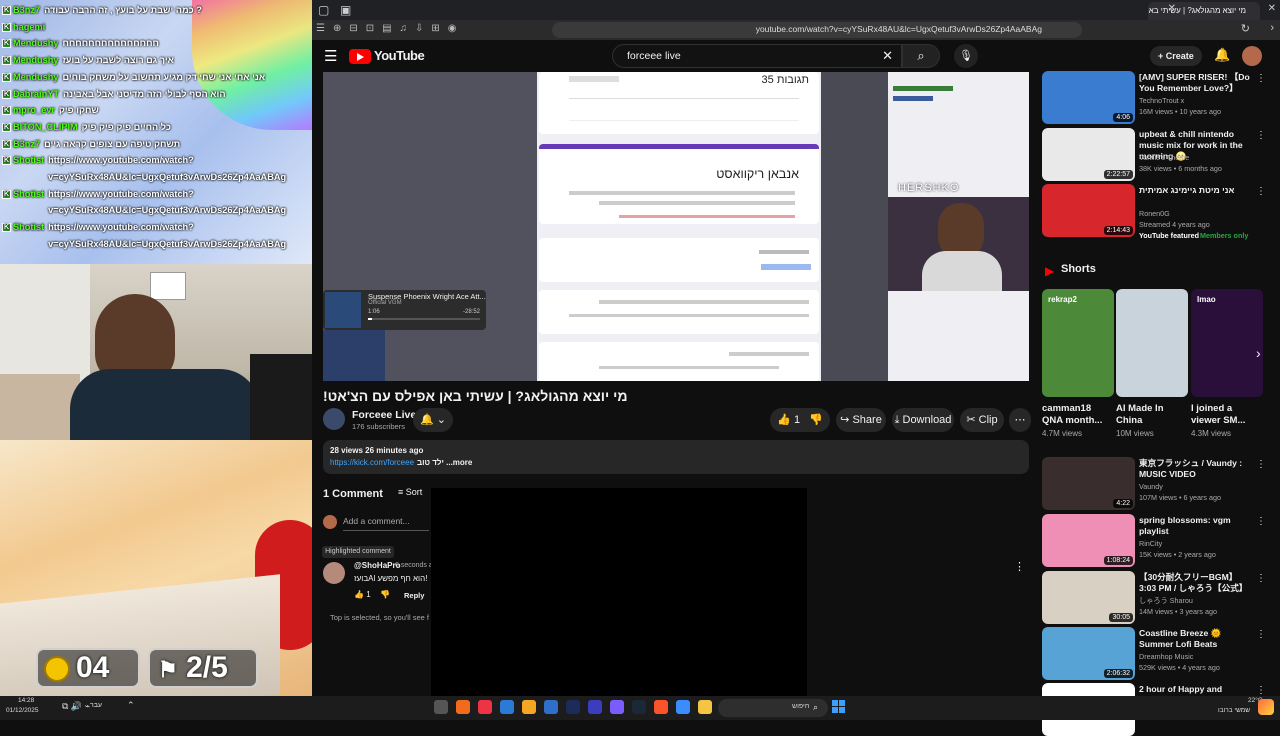 The image size is (1280, 736). What do you see at coordinates (1195, 639) in the screenshot?
I see `related-video-title: Coastline Breeze 🌞 Summer Lofi Beats` at bounding box center [1195, 639].